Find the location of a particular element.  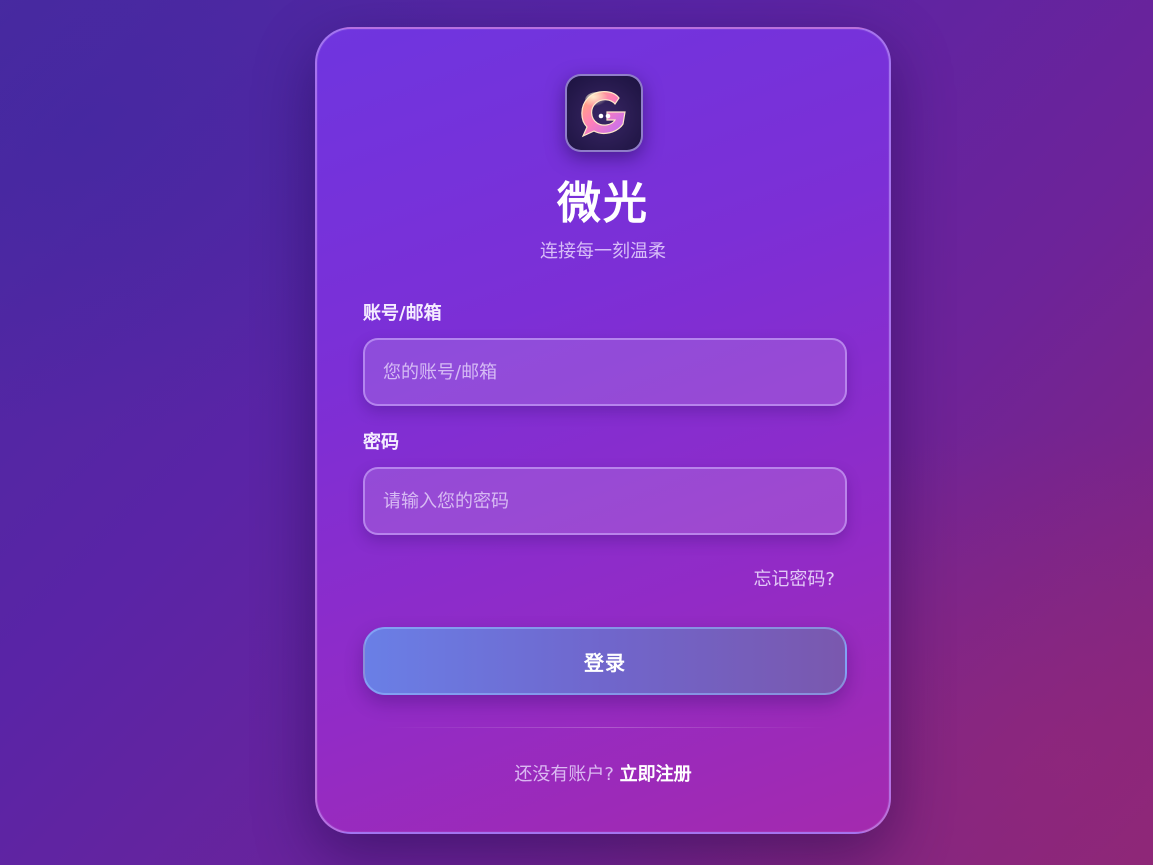

register-link: 立即注册 is located at coordinates (656, 774).